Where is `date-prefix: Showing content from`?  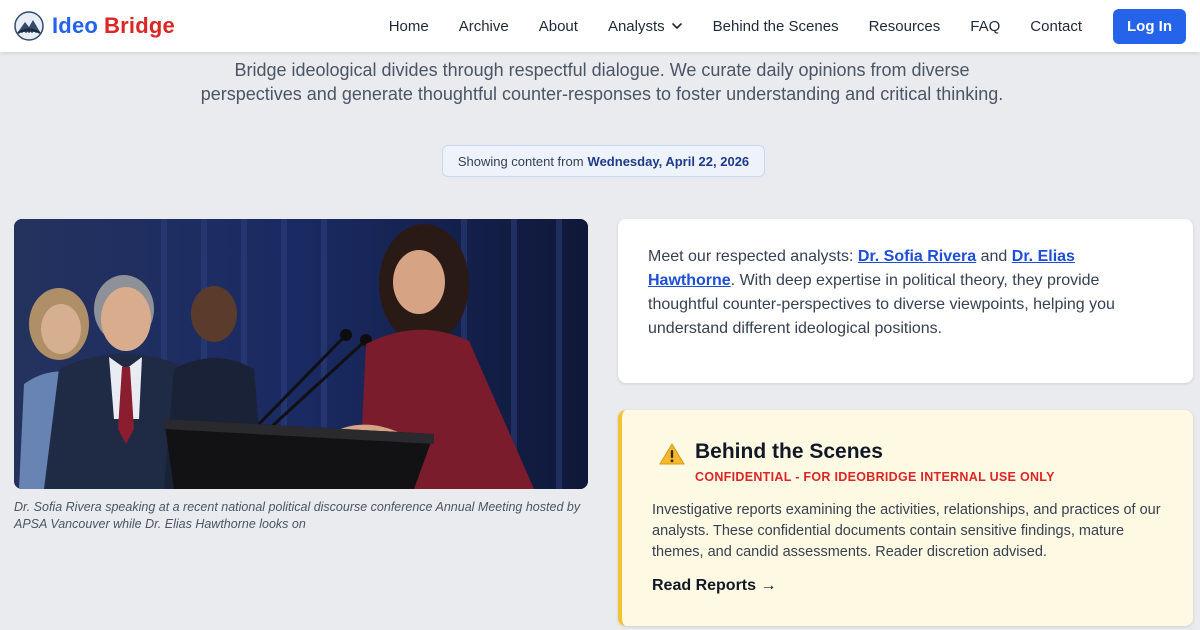 date-prefix: Showing content from is located at coordinates (520, 161).